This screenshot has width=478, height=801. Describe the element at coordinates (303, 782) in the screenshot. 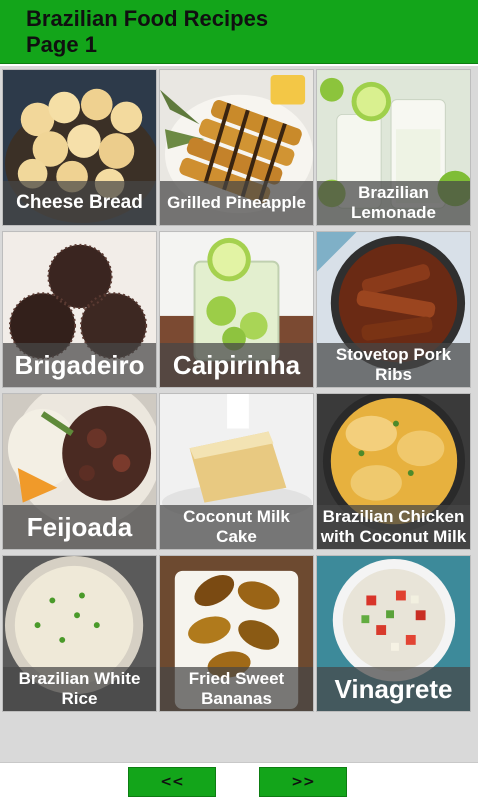

I see `next-page-button: >>` at that location.